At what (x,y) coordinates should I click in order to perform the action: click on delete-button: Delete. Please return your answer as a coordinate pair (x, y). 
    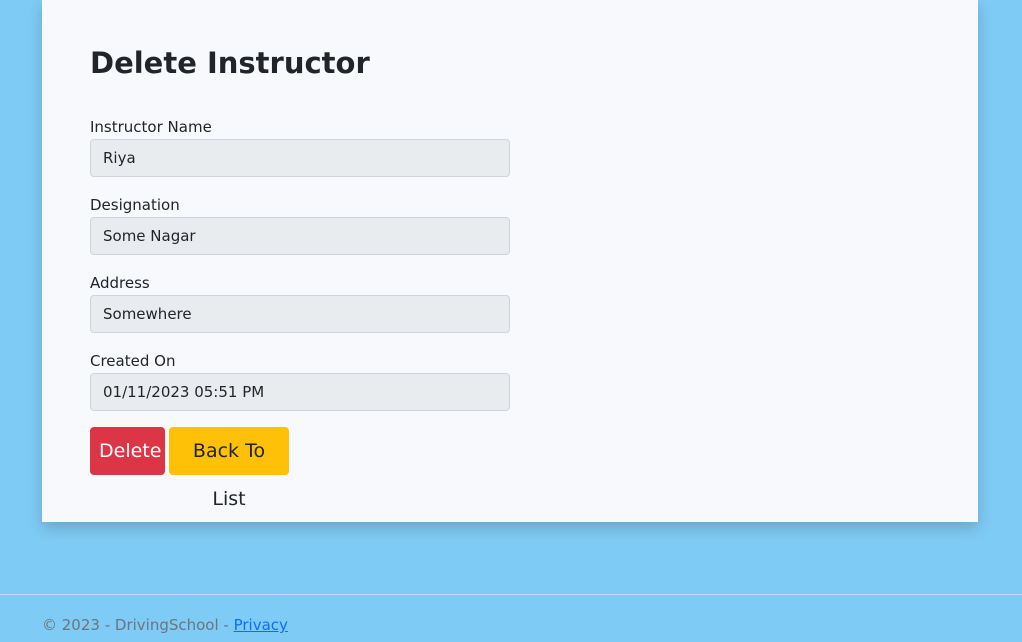
    Looking at the image, I should click on (127, 451).